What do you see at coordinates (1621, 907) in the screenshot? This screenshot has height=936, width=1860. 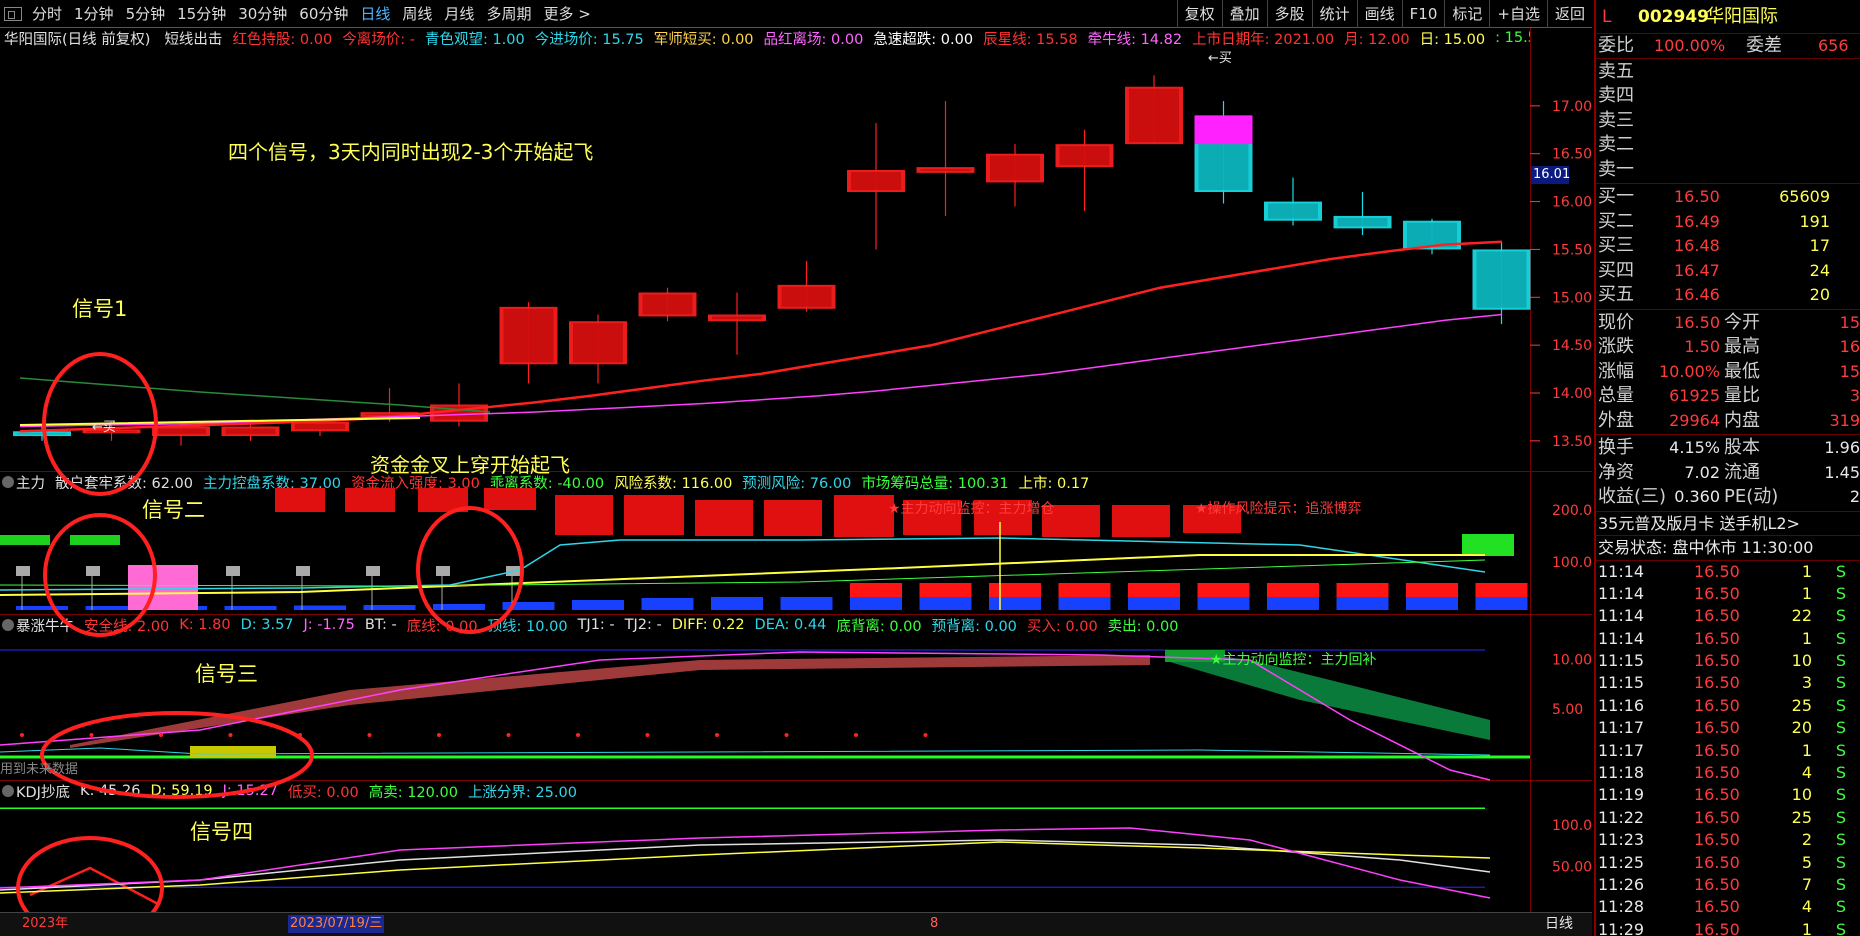 I see `tick-time: 11:28` at bounding box center [1621, 907].